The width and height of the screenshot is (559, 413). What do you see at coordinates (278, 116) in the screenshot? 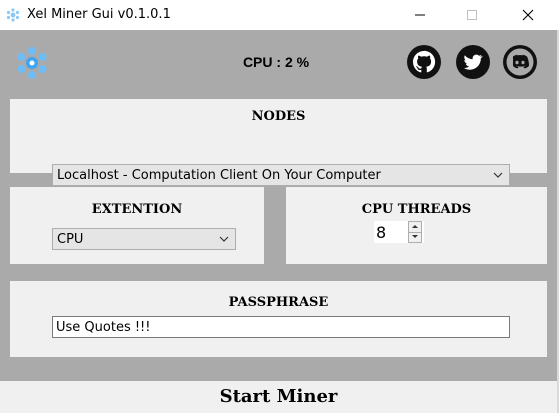
I see `nodes-title: NODES` at bounding box center [278, 116].